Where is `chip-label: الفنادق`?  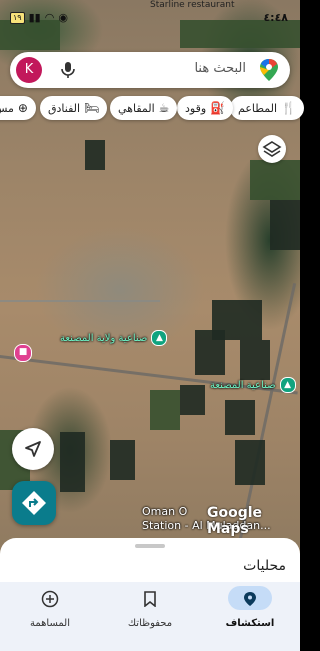 chip-label: الفنادق is located at coordinates (64, 108).